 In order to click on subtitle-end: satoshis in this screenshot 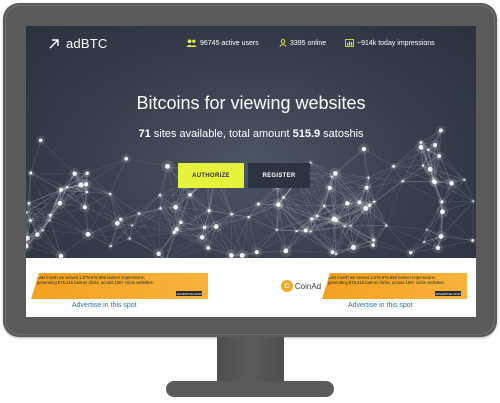, I will do `click(342, 134)`.